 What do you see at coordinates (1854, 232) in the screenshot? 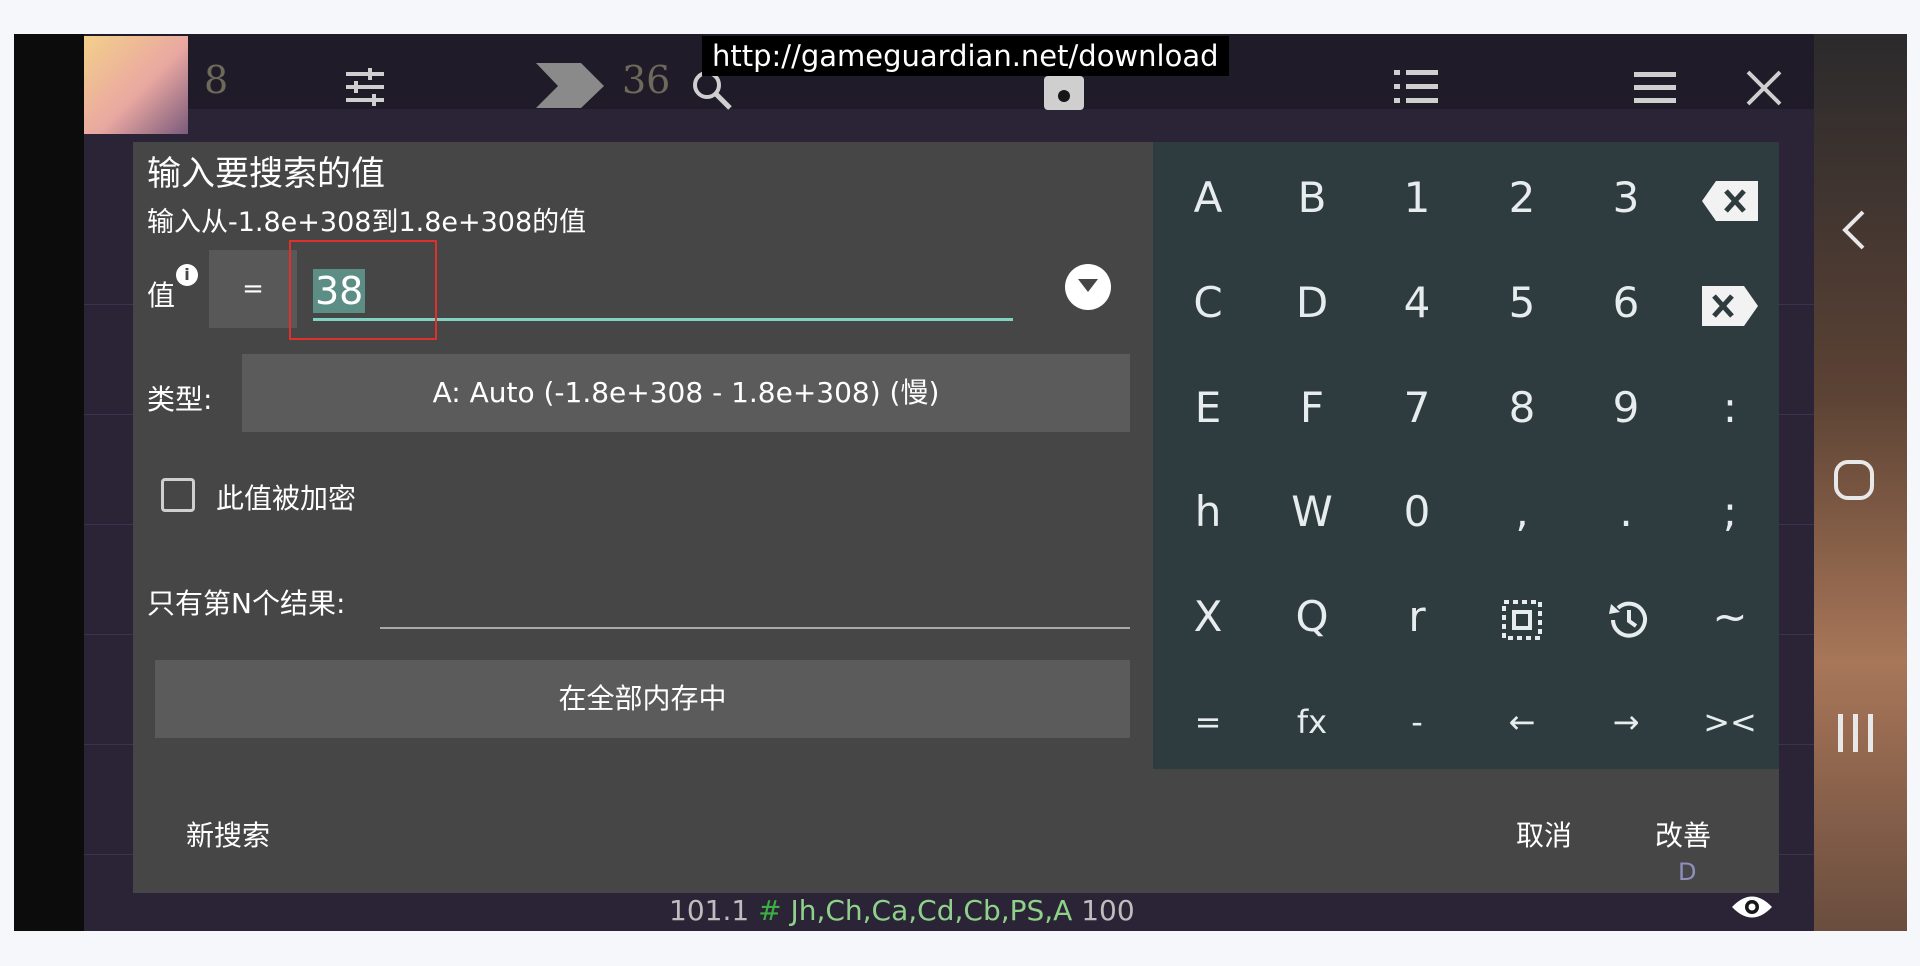
I see `back-nav-icon` at bounding box center [1854, 232].